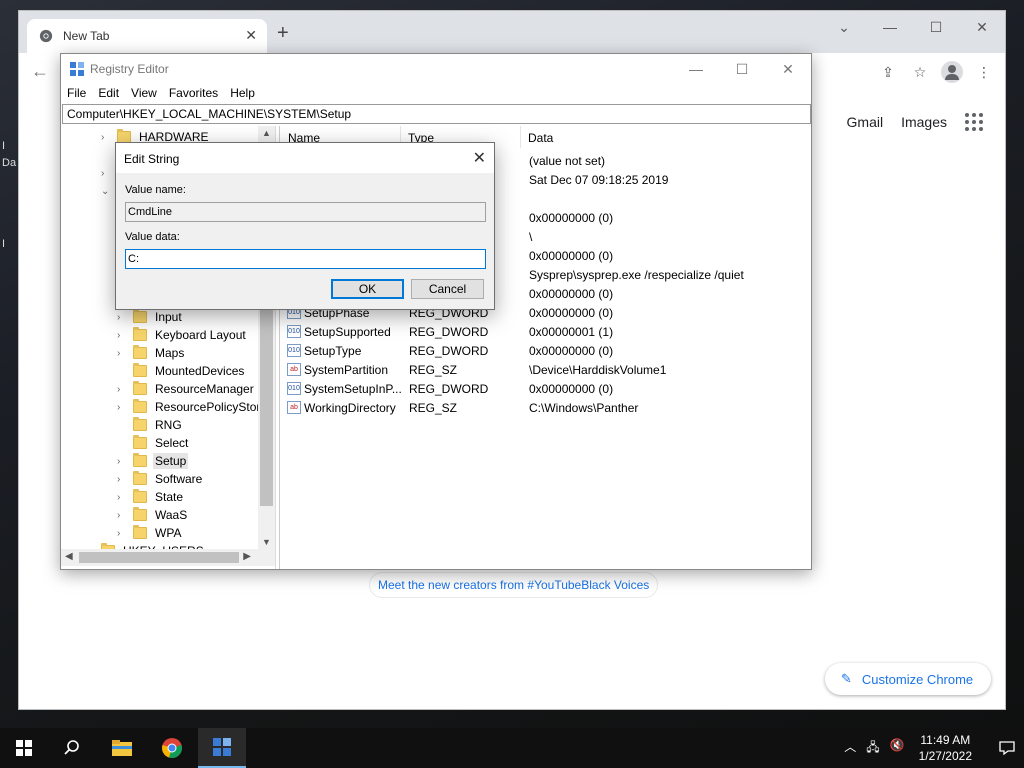 Image resolution: width=1024 pixels, height=768 pixels. Describe the element at coordinates (172, 748) in the screenshot. I see `taskbar-chrome` at that location.